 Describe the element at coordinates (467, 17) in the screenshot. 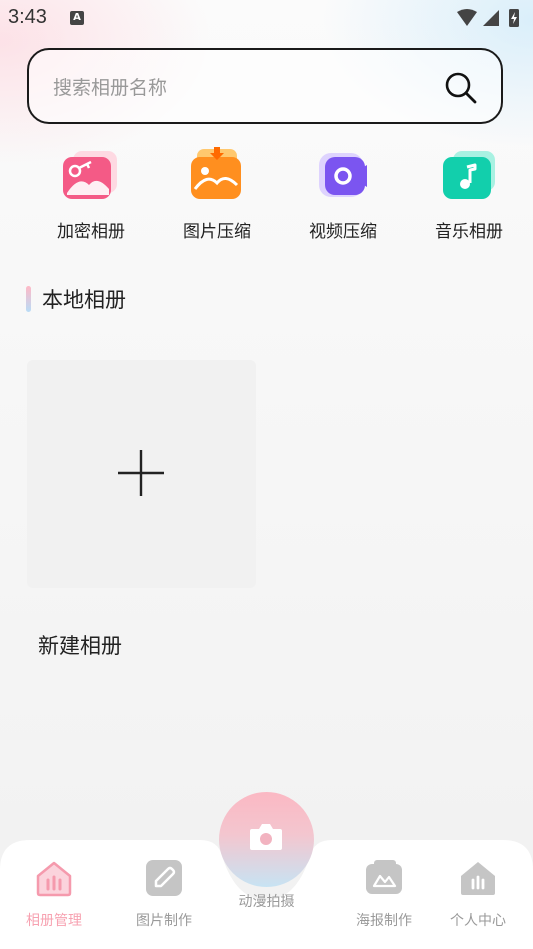

I see `wifi-icon` at that location.